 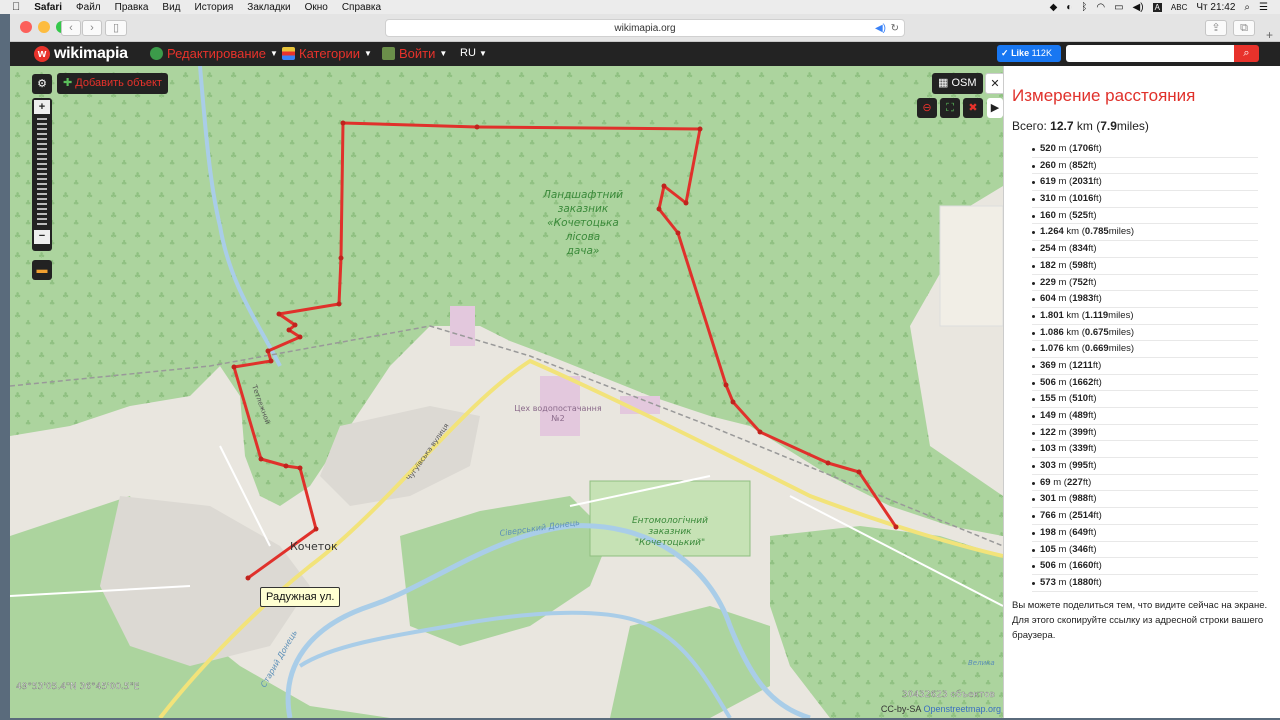 I want to click on airplay-icon: ▭, so click(x=1118, y=7).